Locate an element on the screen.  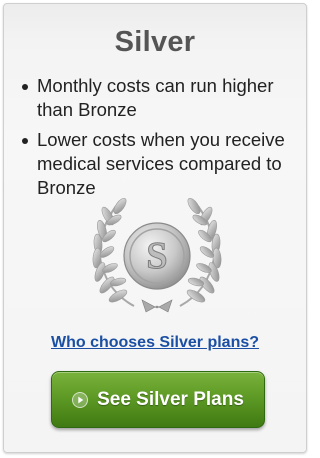
feature-text: Monthly costs can run higher than Bronze is located at coordinates (155, 97).